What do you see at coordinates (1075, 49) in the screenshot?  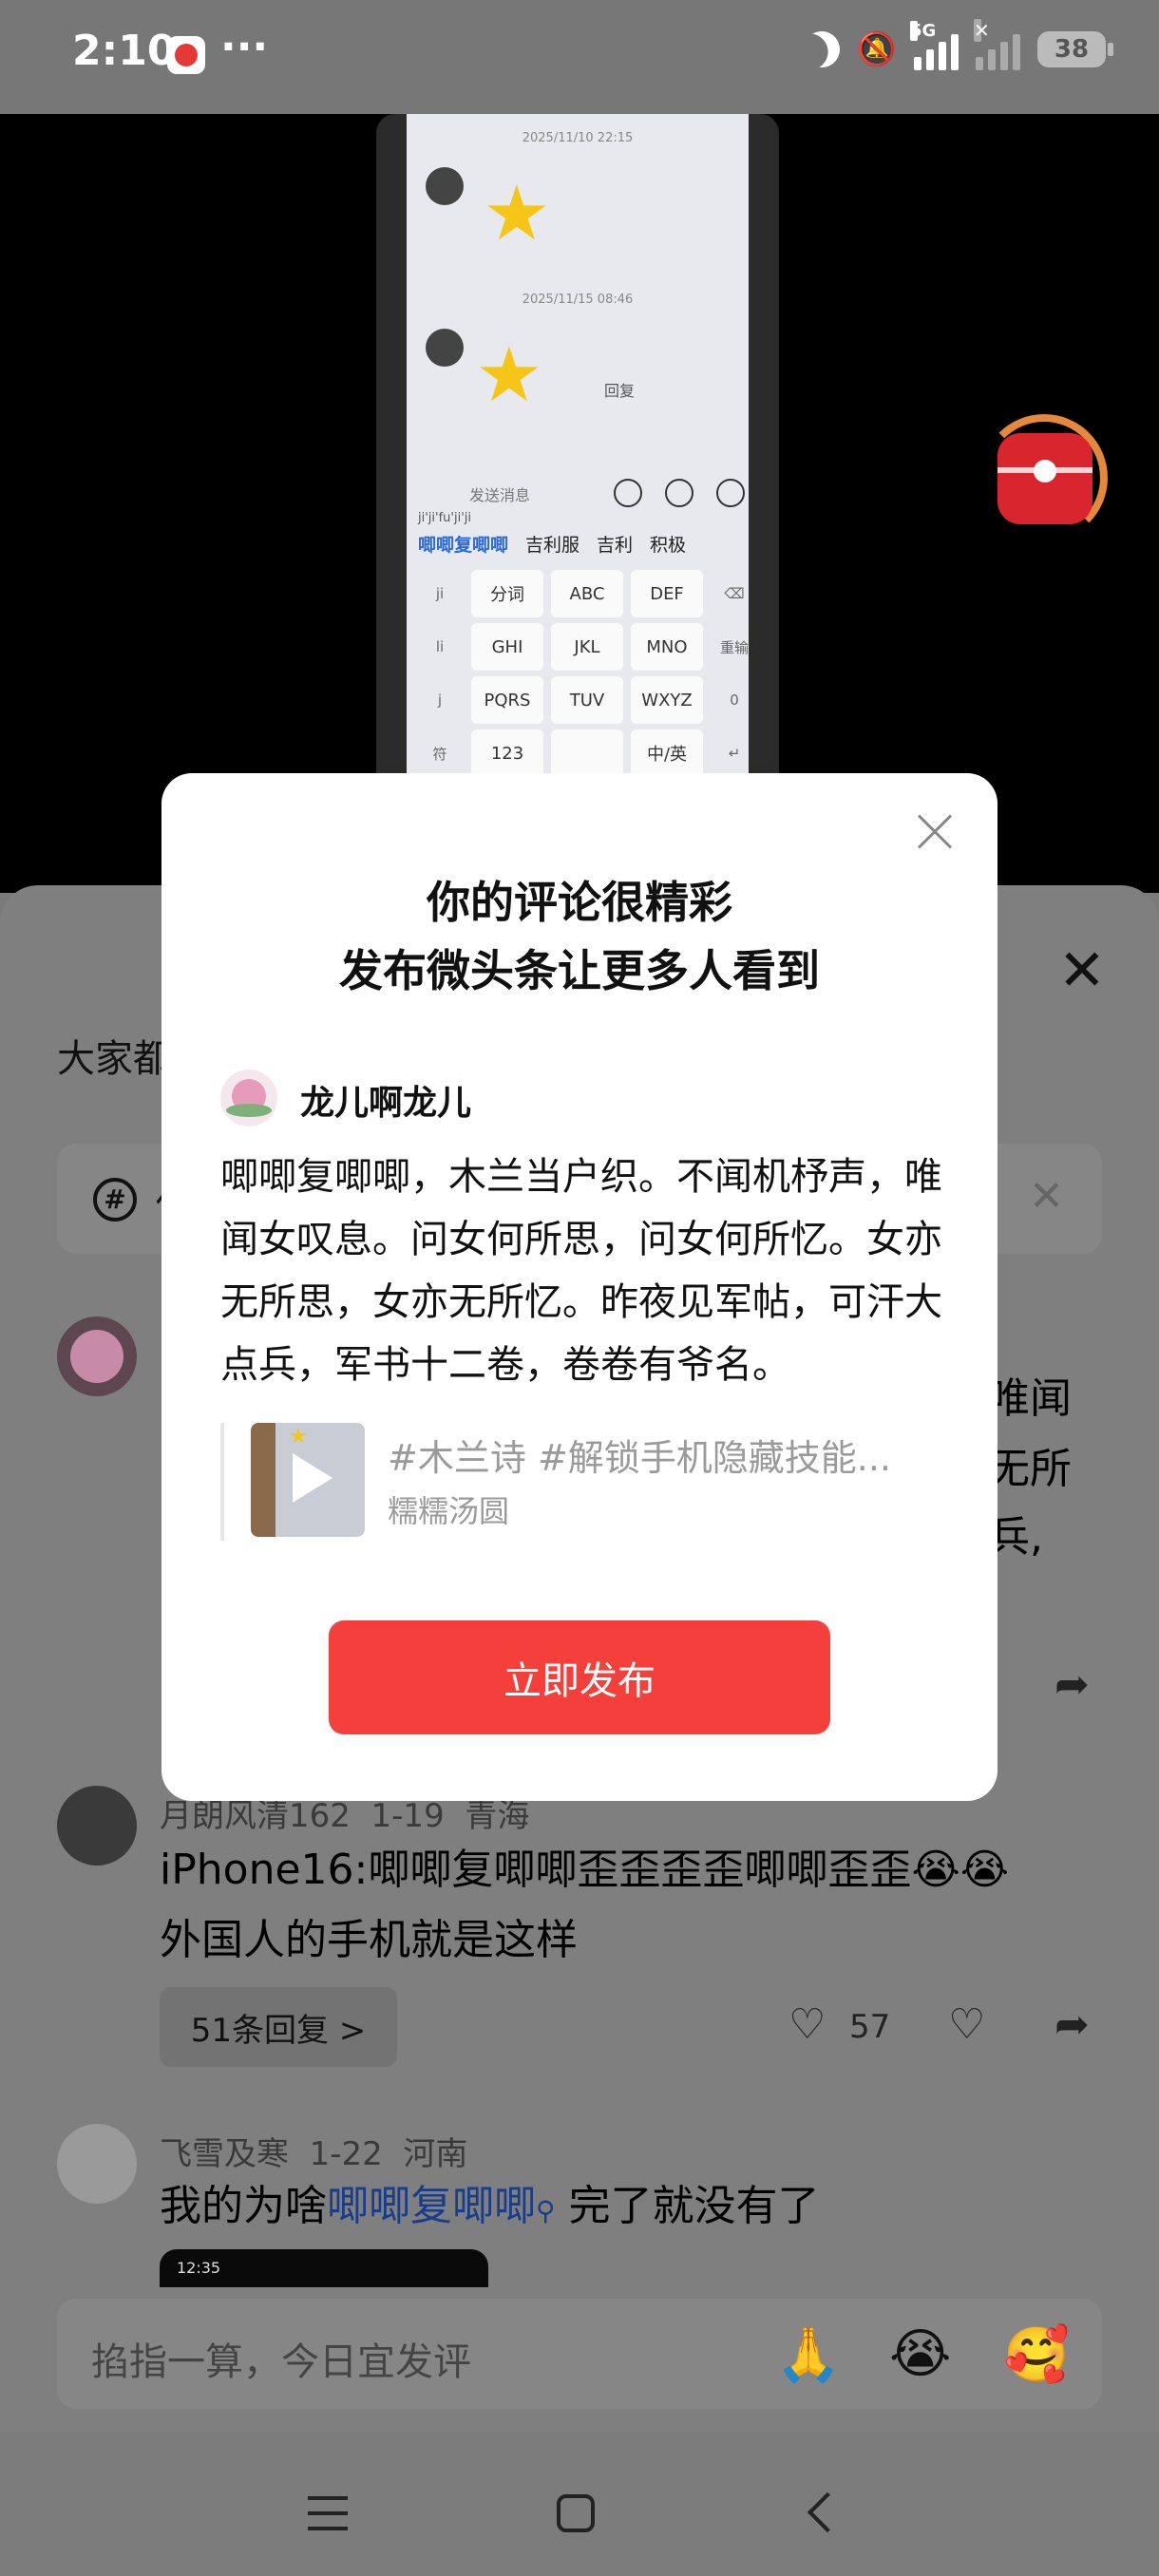 I see `battery-icon: 38` at bounding box center [1075, 49].